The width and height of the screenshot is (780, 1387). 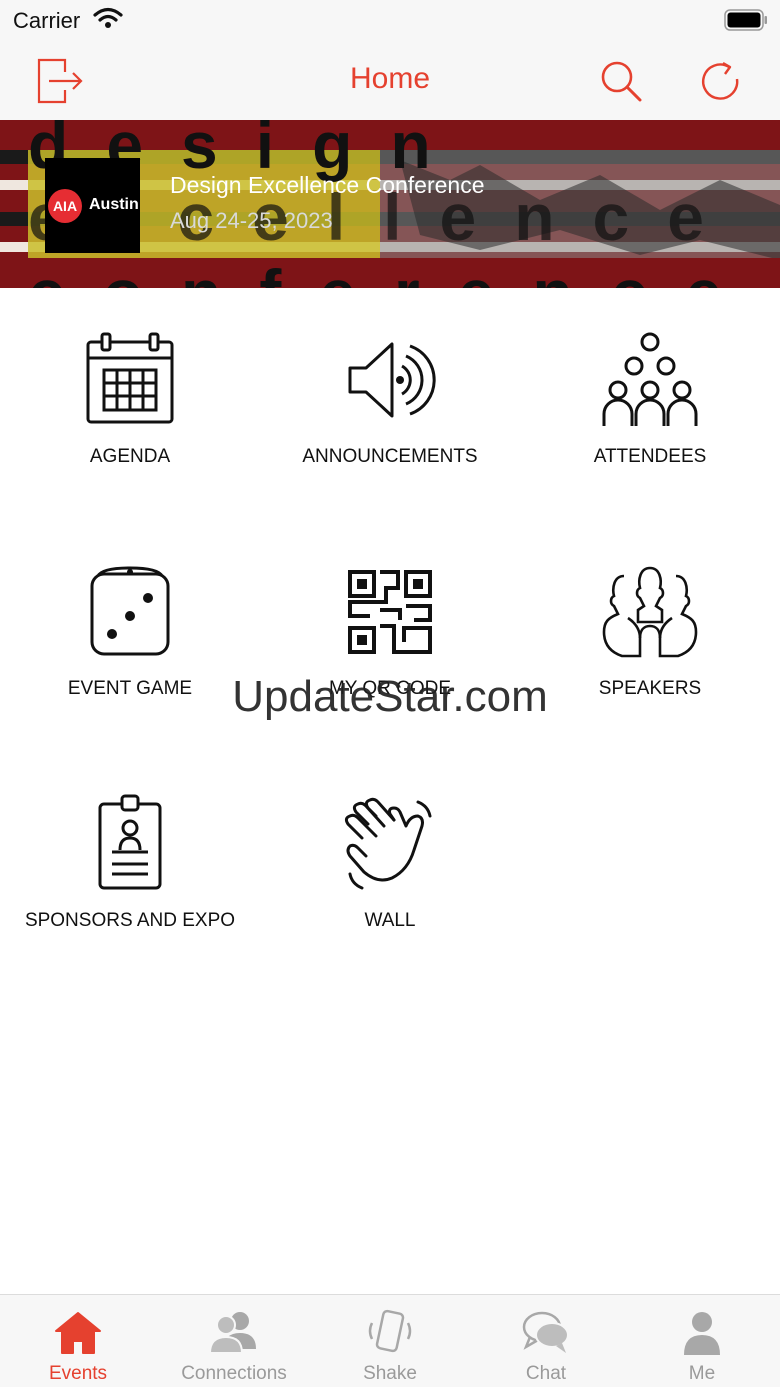 I want to click on refresh-button, so click(x=721, y=81).